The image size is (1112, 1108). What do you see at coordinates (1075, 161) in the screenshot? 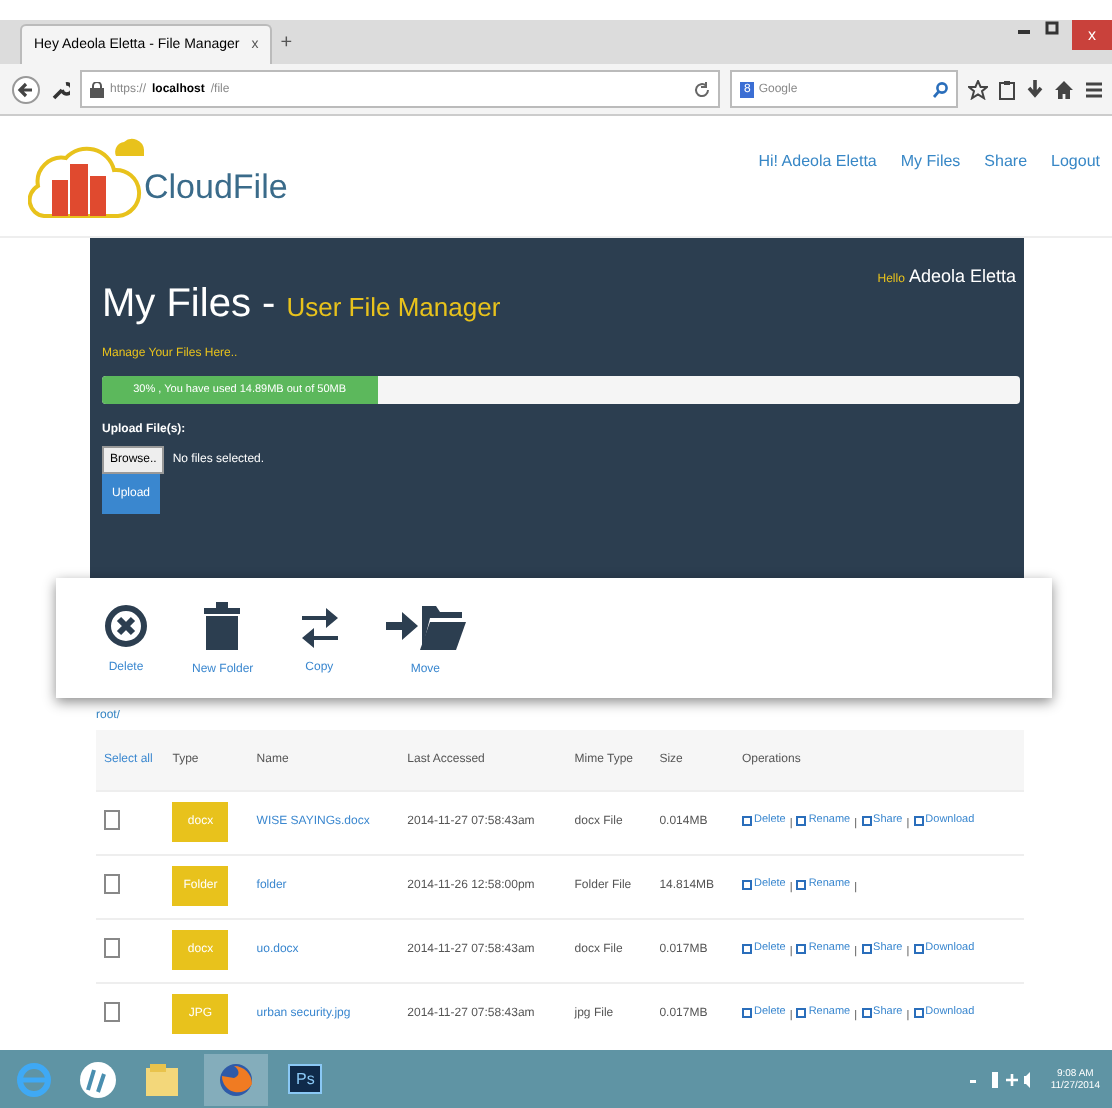
I see `nav-link: Logout` at bounding box center [1075, 161].